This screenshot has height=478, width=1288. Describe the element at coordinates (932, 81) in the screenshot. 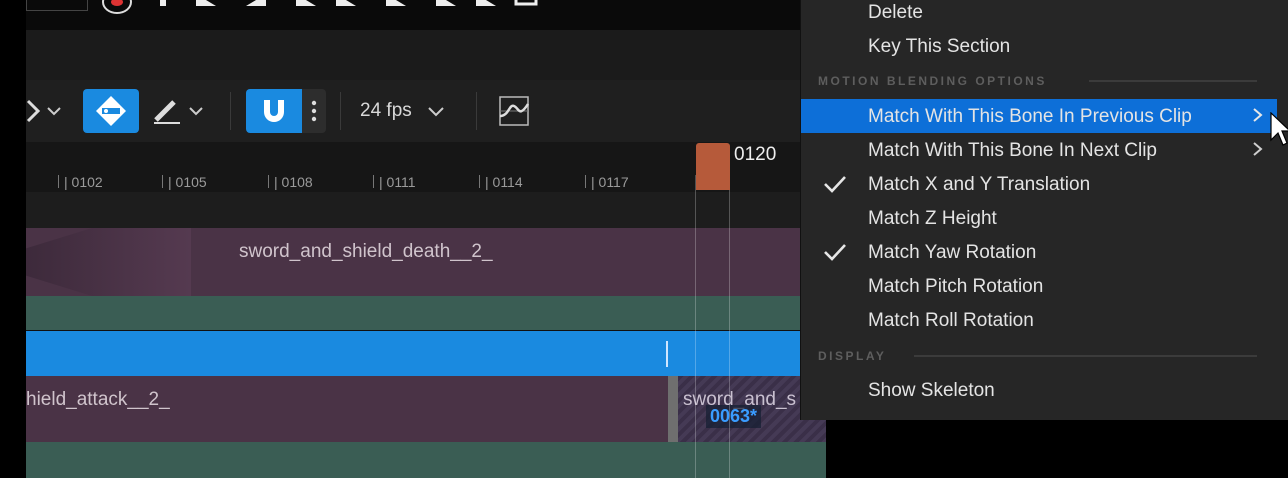

I see `section-header-motion-blending: MOTION BLENDING OPTIONS` at that location.